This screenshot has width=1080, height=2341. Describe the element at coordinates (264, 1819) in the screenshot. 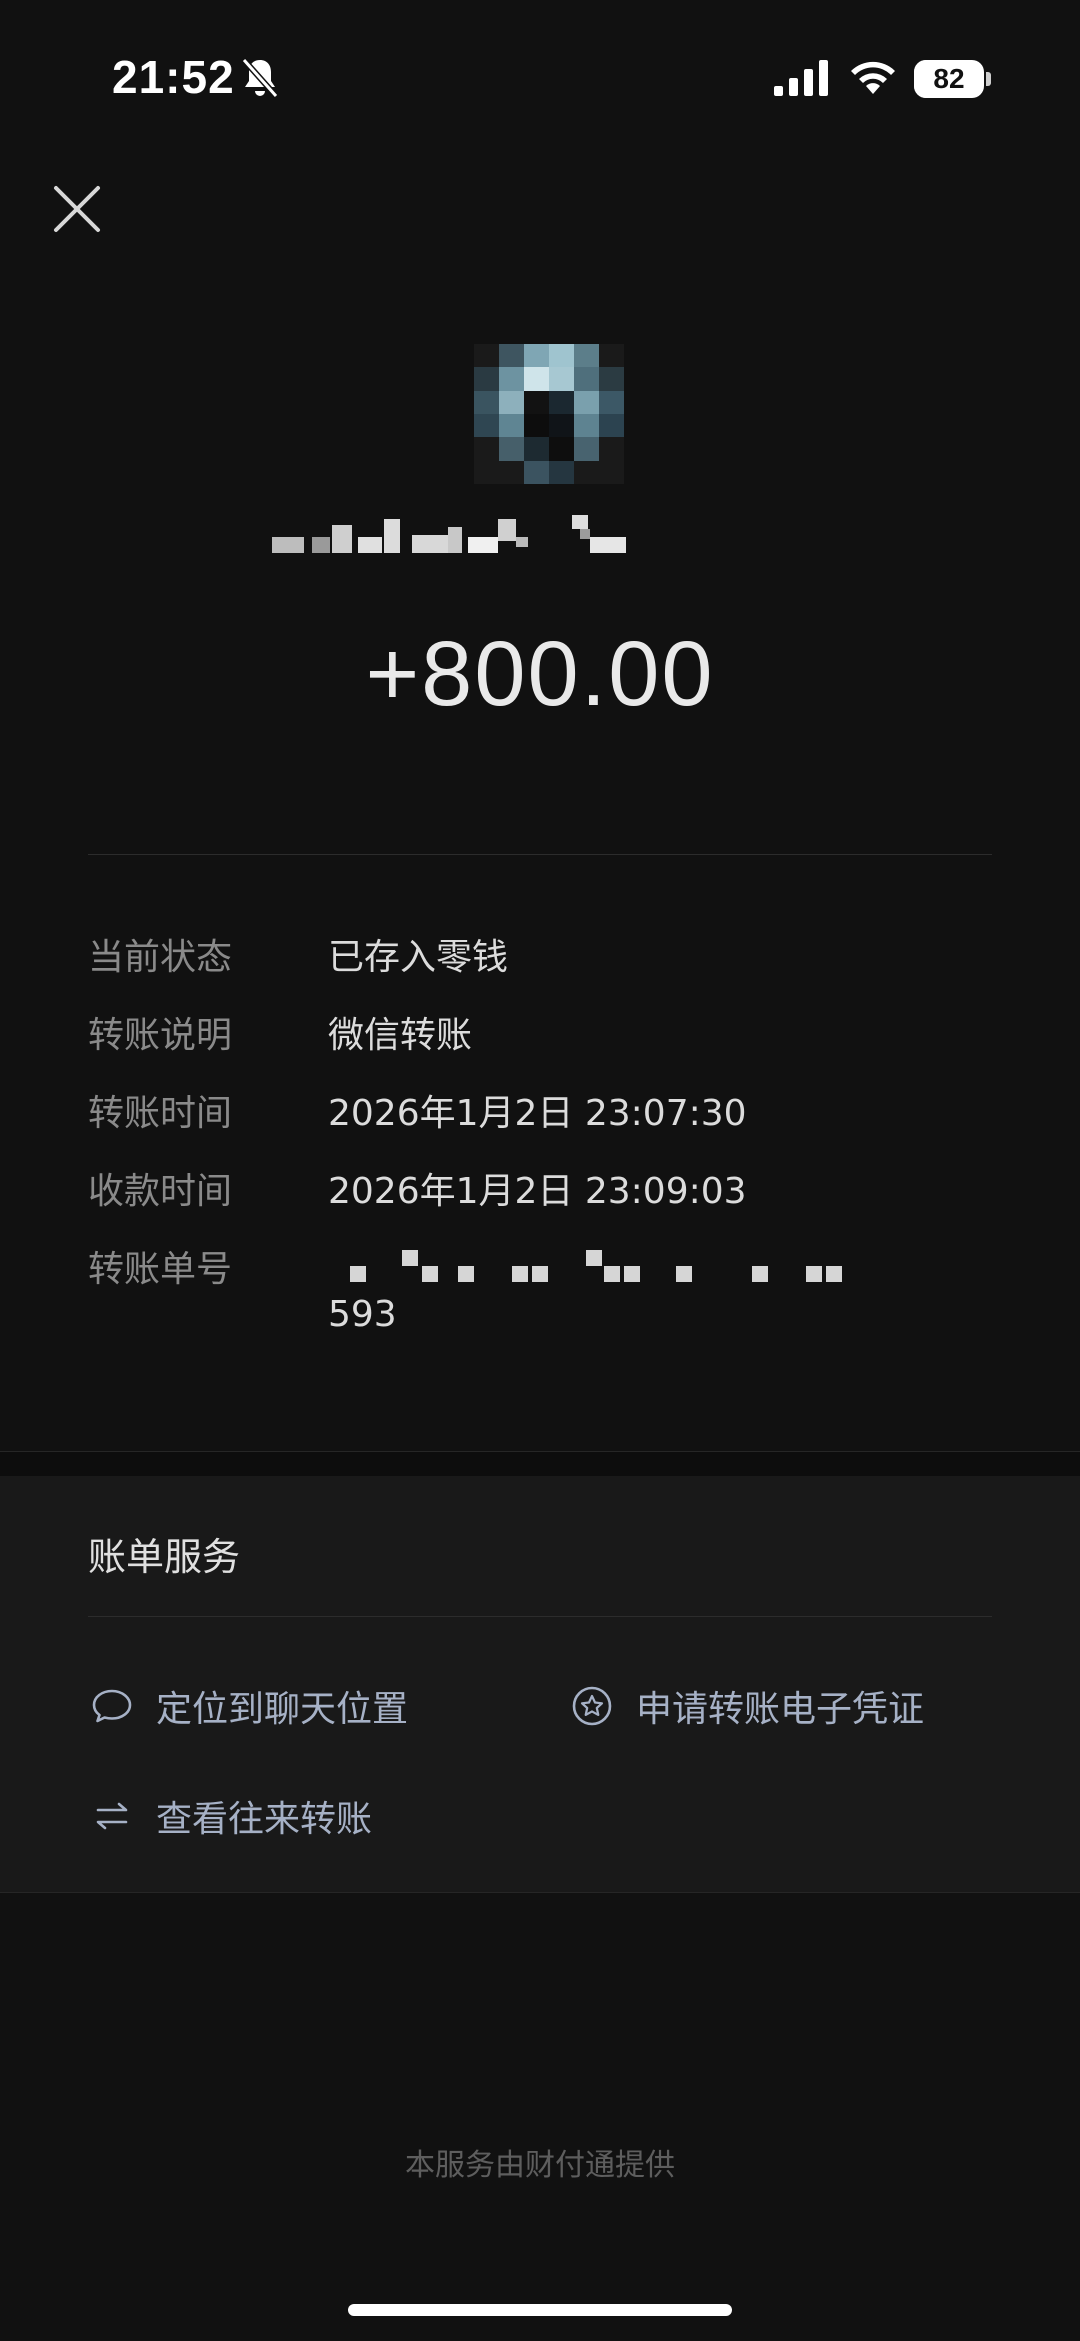

I see `service-label: 查看往来转账` at that location.